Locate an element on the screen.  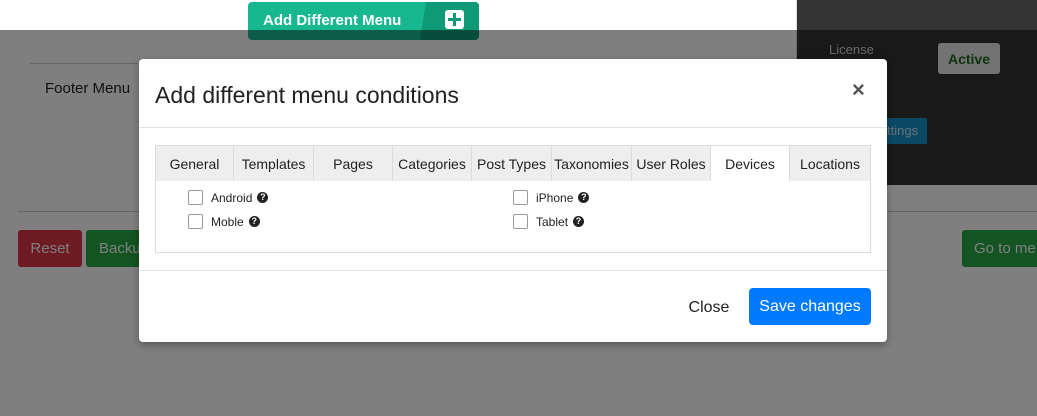
add-different-menu-label: Add Different Menu is located at coordinates (332, 20).